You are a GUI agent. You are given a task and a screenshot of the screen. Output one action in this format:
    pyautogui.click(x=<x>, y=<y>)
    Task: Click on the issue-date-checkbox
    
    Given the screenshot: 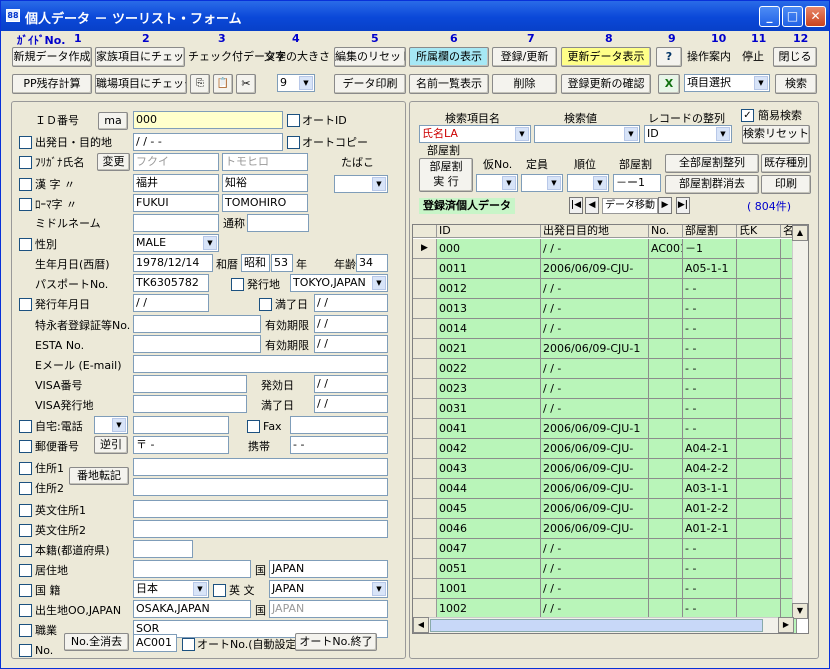 What is the action you would take?
    pyautogui.click(x=25, y=304)
    